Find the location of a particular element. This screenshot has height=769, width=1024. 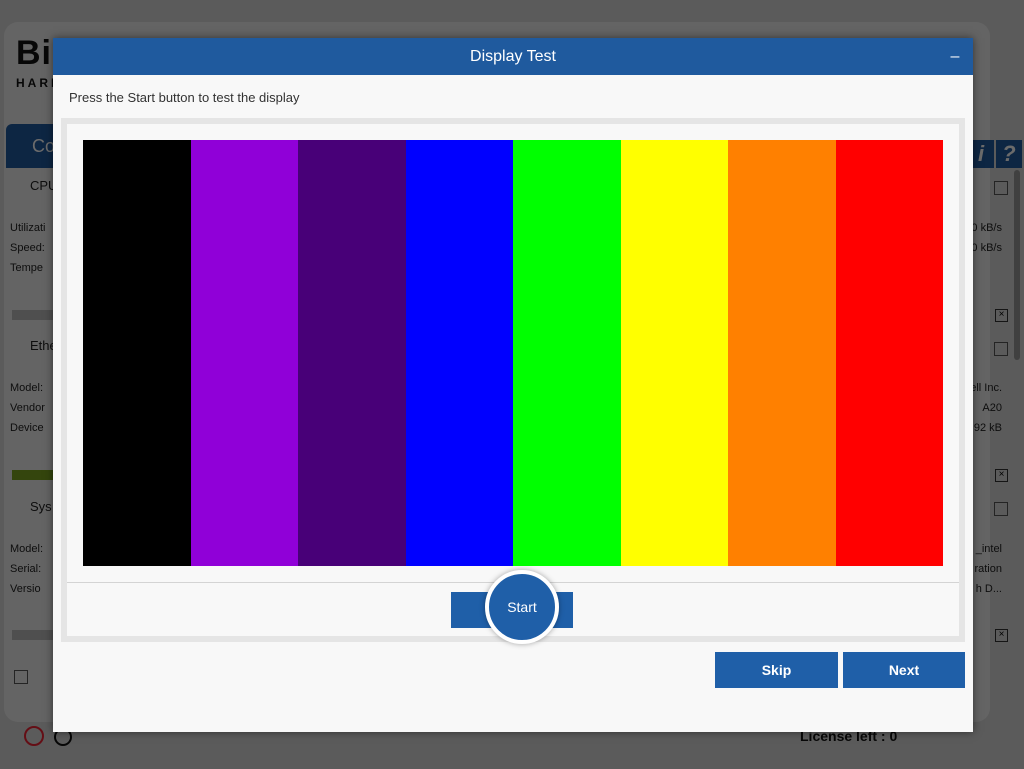

section-title-system: Sys is located at coordinates (41, 506).